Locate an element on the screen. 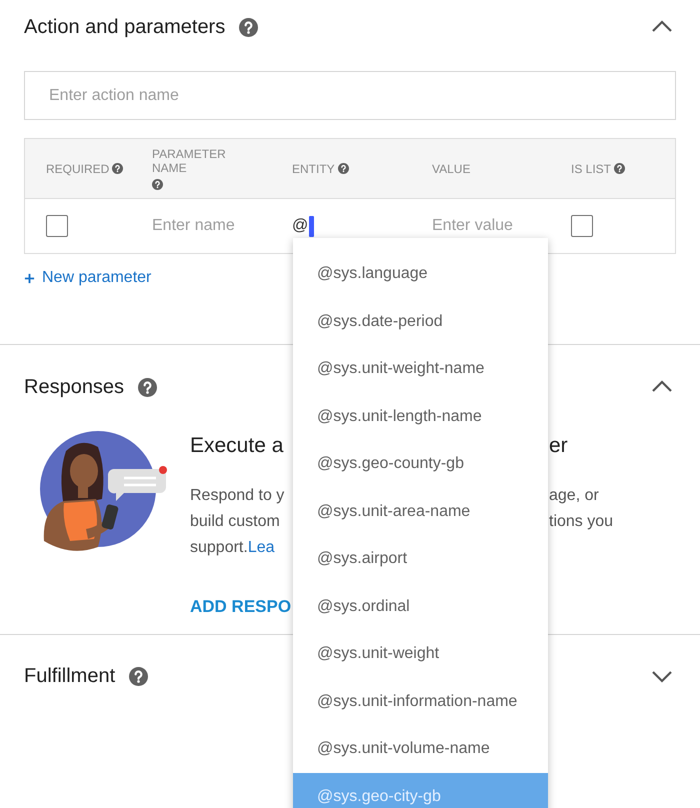 This screenshot has width=700, height=808. entity-field: @ is located at coordinates (300, 226).